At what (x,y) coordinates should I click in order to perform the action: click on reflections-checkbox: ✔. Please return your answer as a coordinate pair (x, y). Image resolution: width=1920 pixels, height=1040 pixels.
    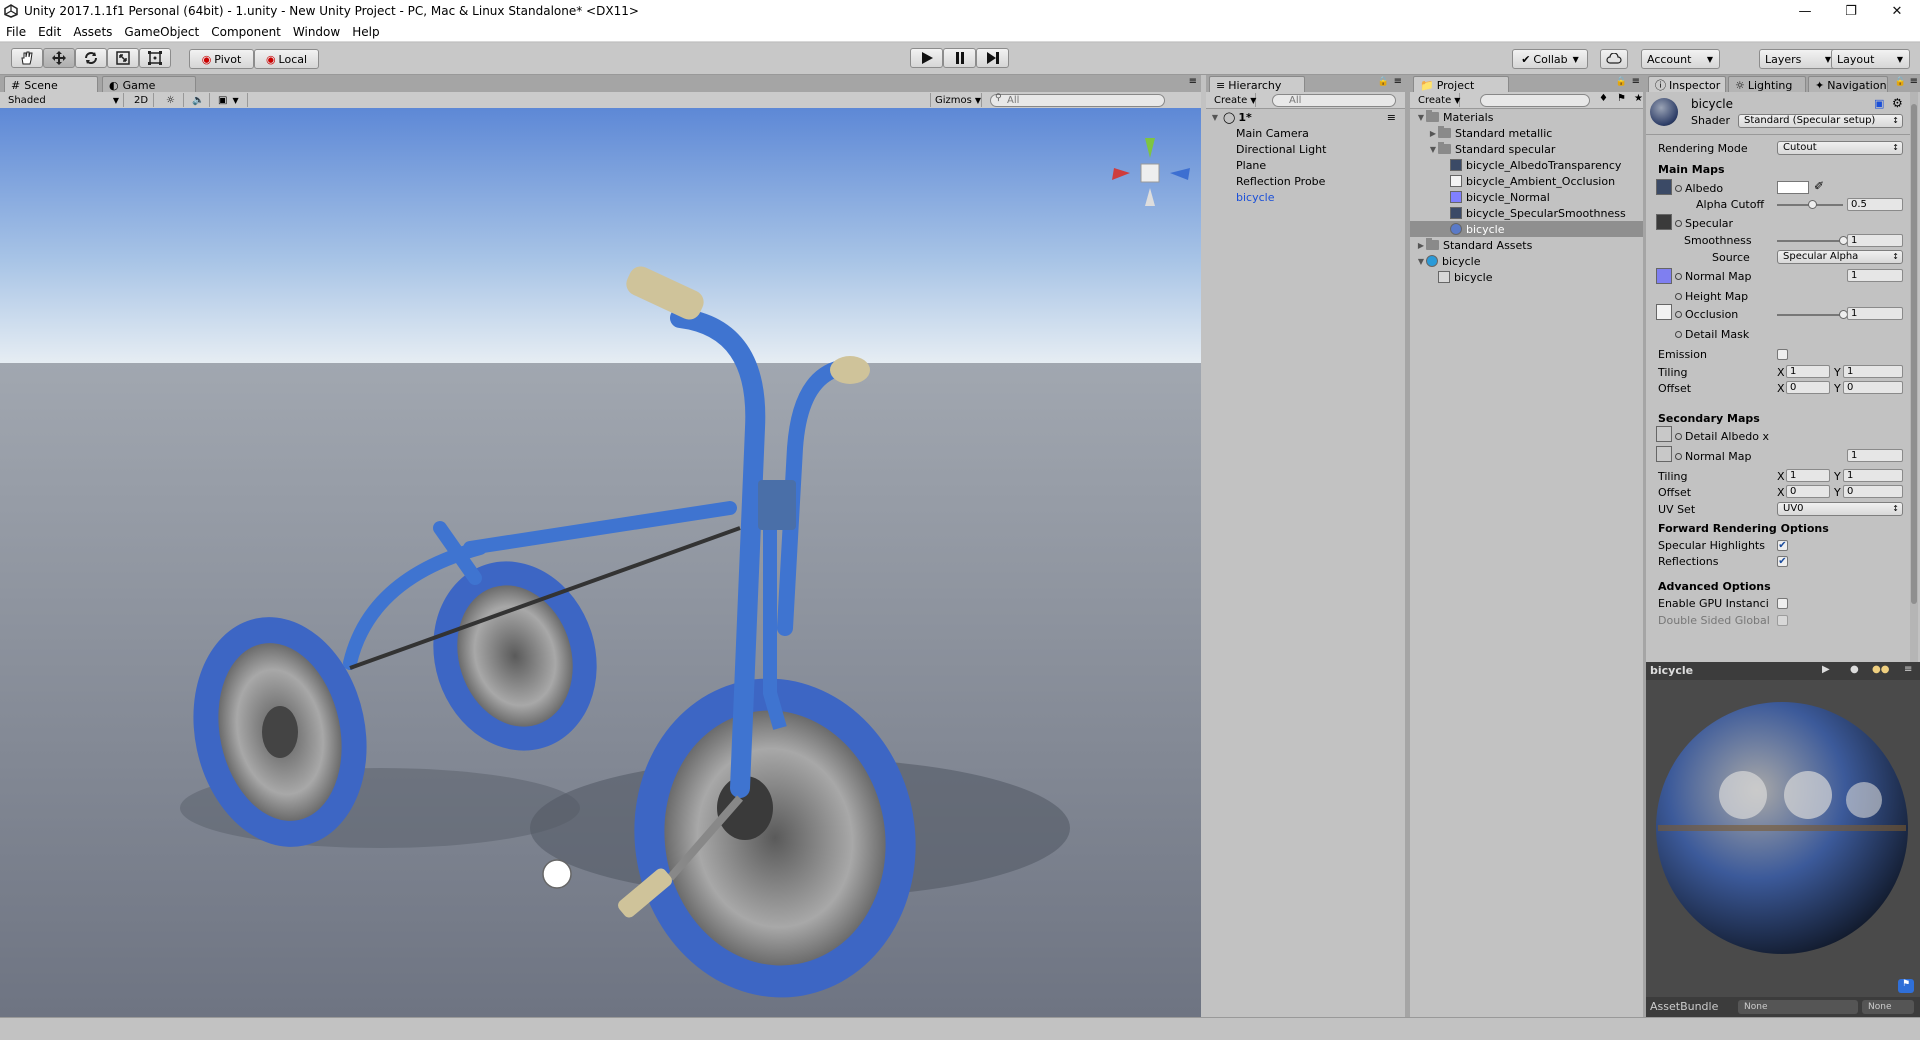
    Looking at the image, I should click on (1782, 561).